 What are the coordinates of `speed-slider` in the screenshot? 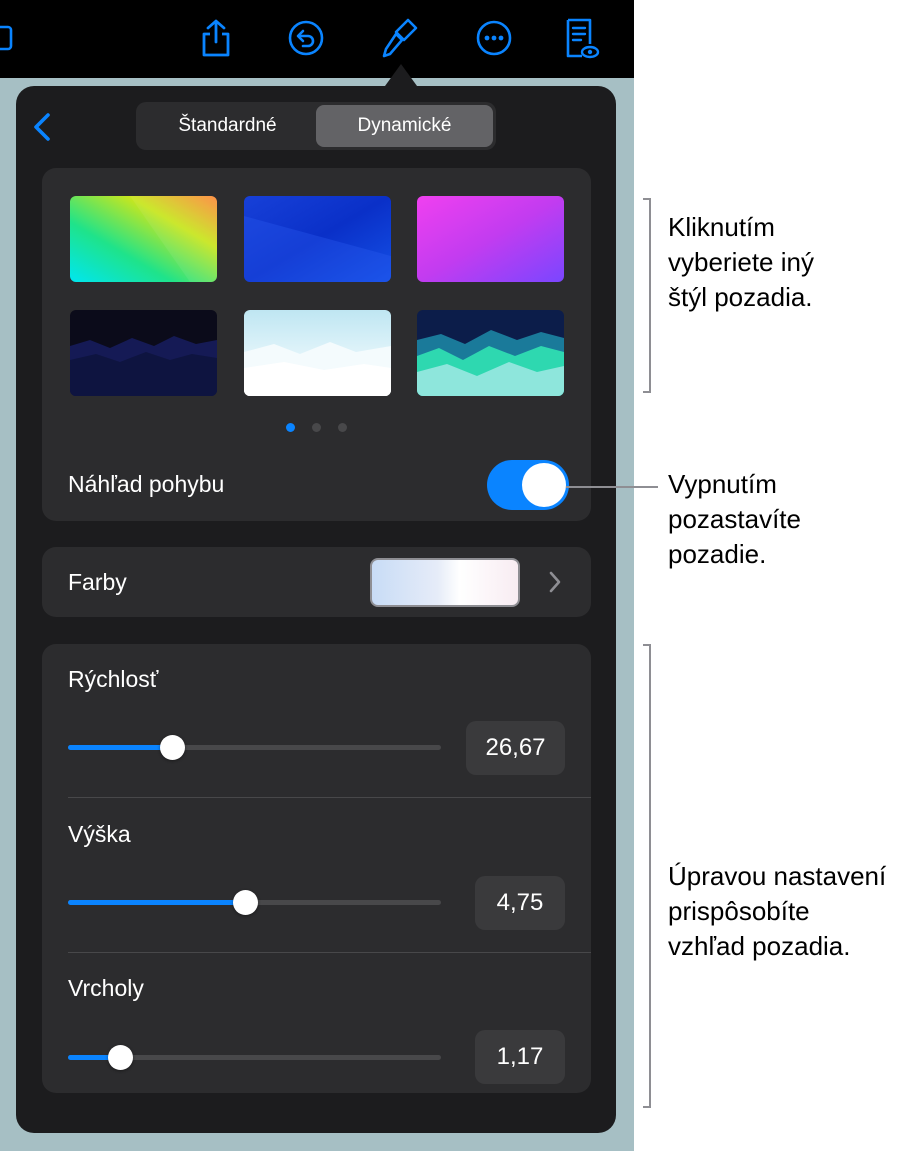 It's located at (254, 747).